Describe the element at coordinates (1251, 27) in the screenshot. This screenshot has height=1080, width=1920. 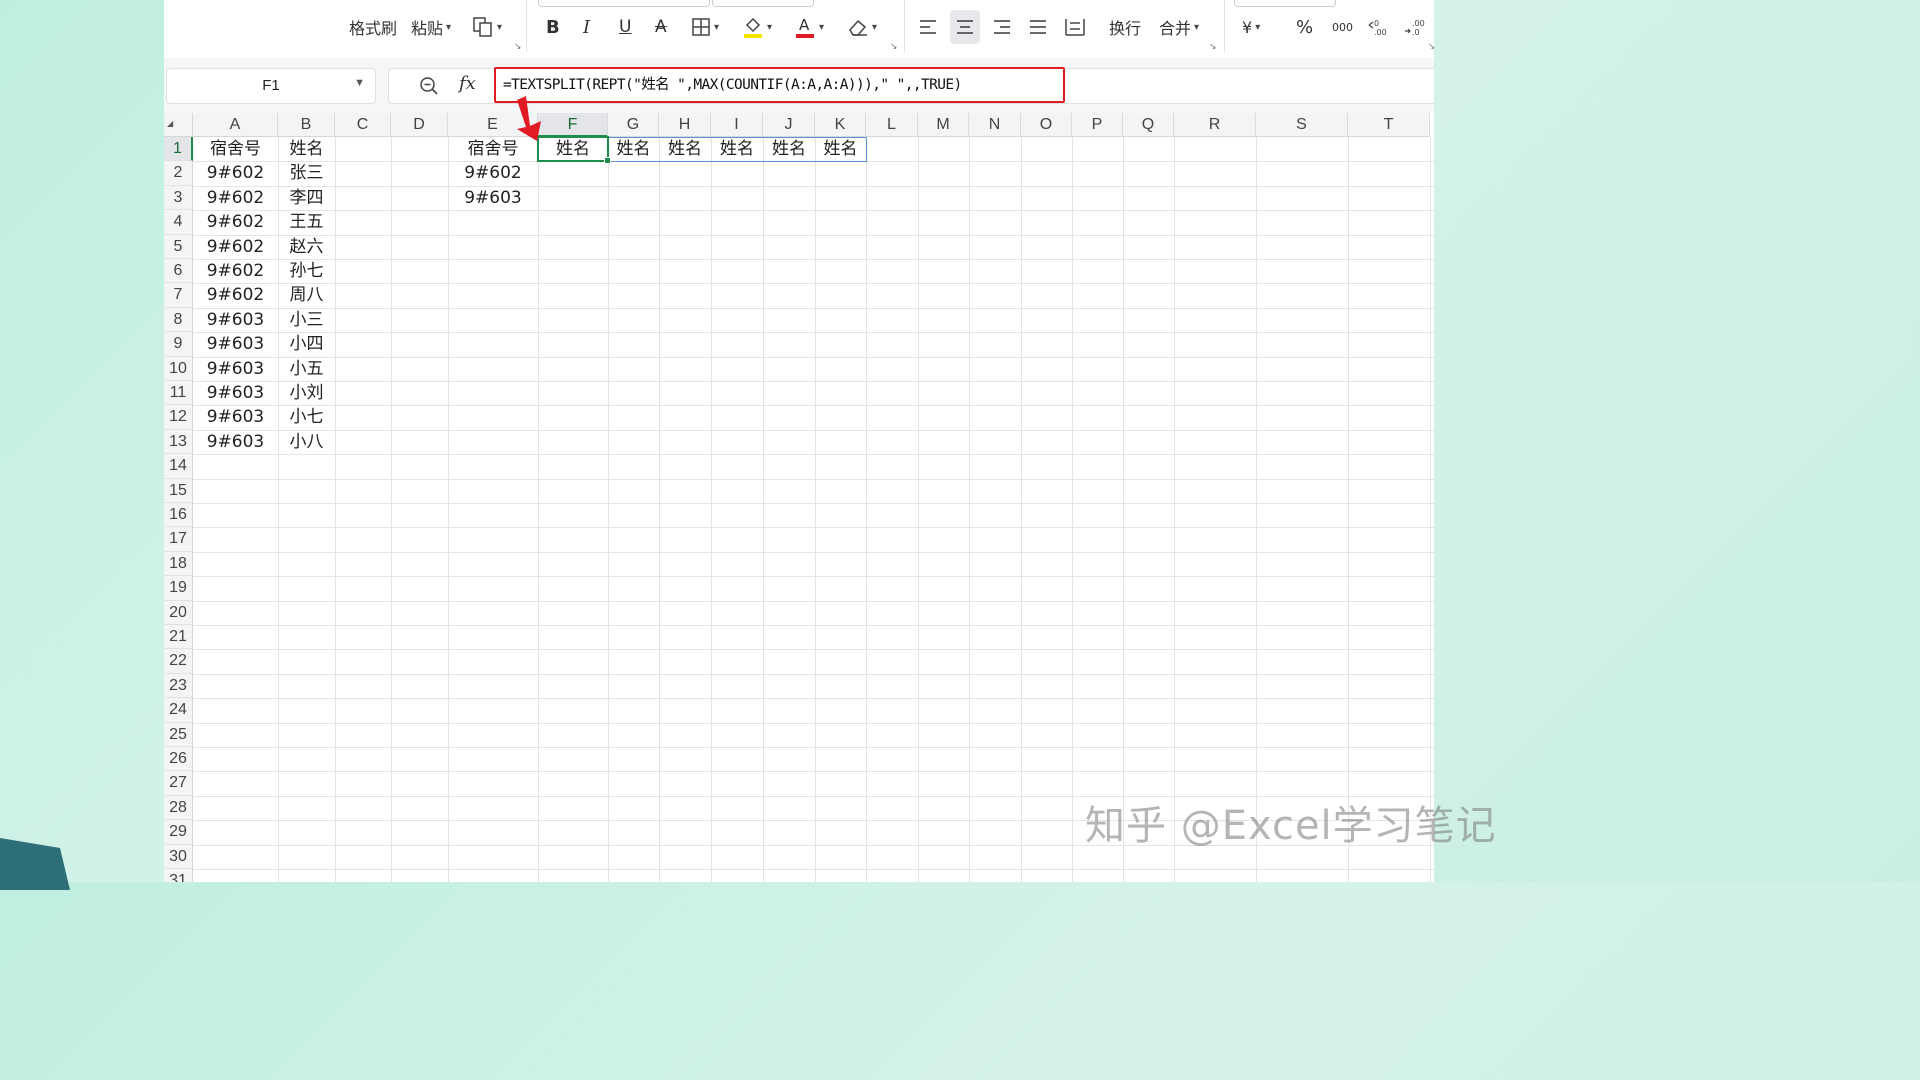
I see `currency-button: ¥ ▾` at that location.